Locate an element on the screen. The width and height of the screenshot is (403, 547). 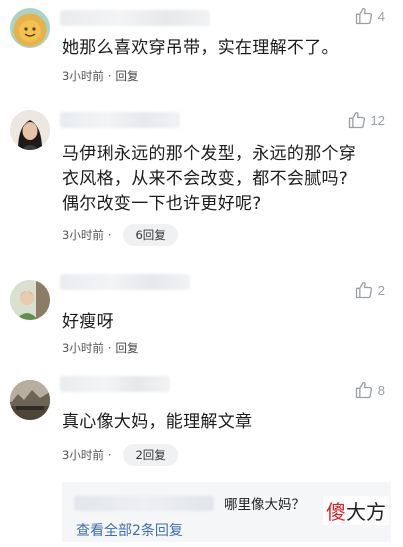
woman-portrait-icon is located at coordinates (30, 130).